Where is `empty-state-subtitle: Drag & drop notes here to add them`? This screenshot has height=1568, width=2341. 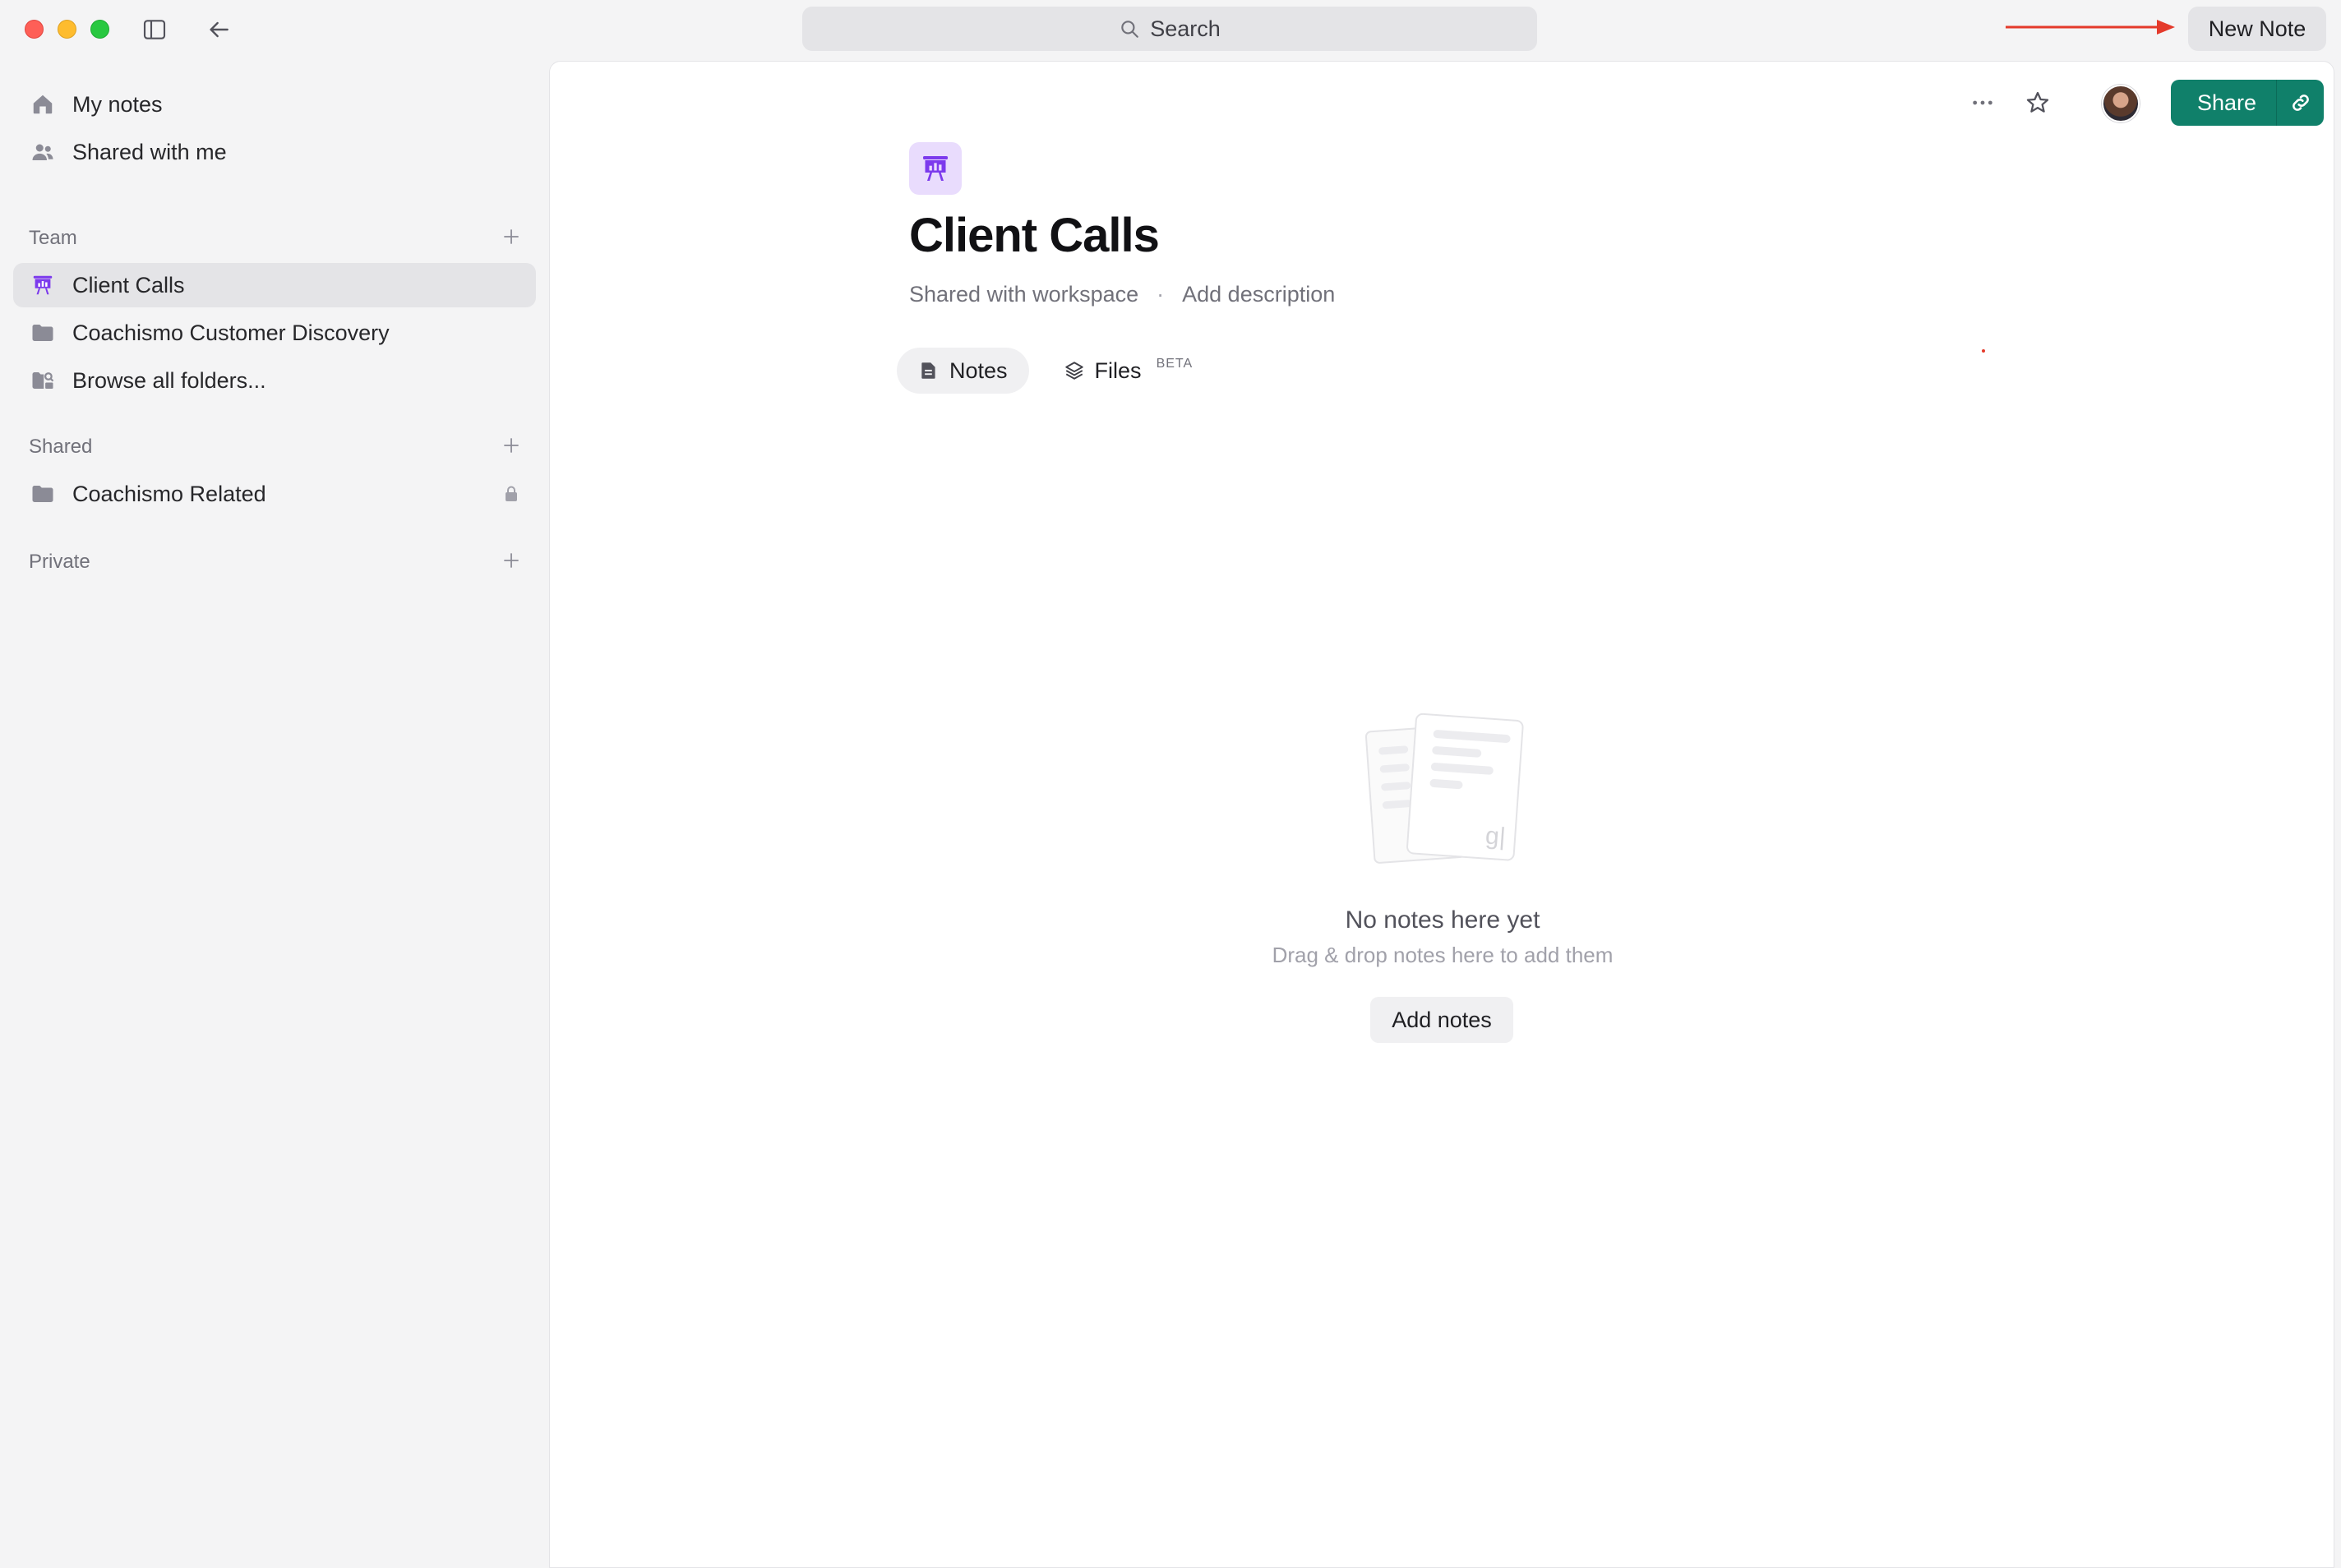
empty-state-subtitle: Drag & drop notes here to add them is located at coordinates (1443, 955).